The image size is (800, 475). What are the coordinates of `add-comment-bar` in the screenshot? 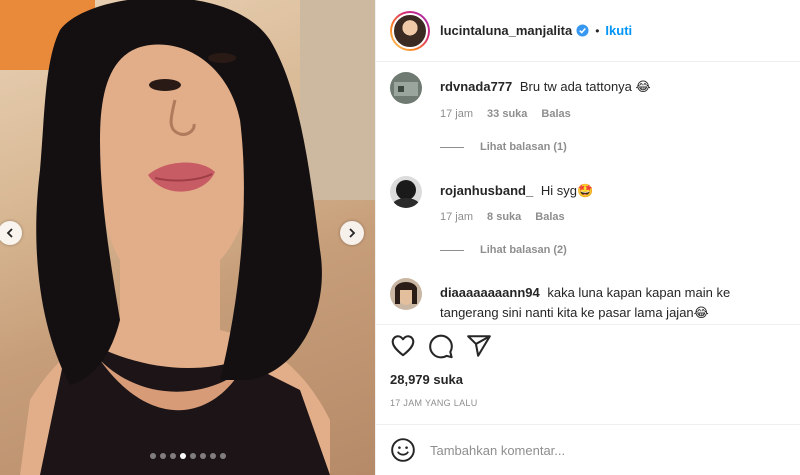 It's located at (588, 449).